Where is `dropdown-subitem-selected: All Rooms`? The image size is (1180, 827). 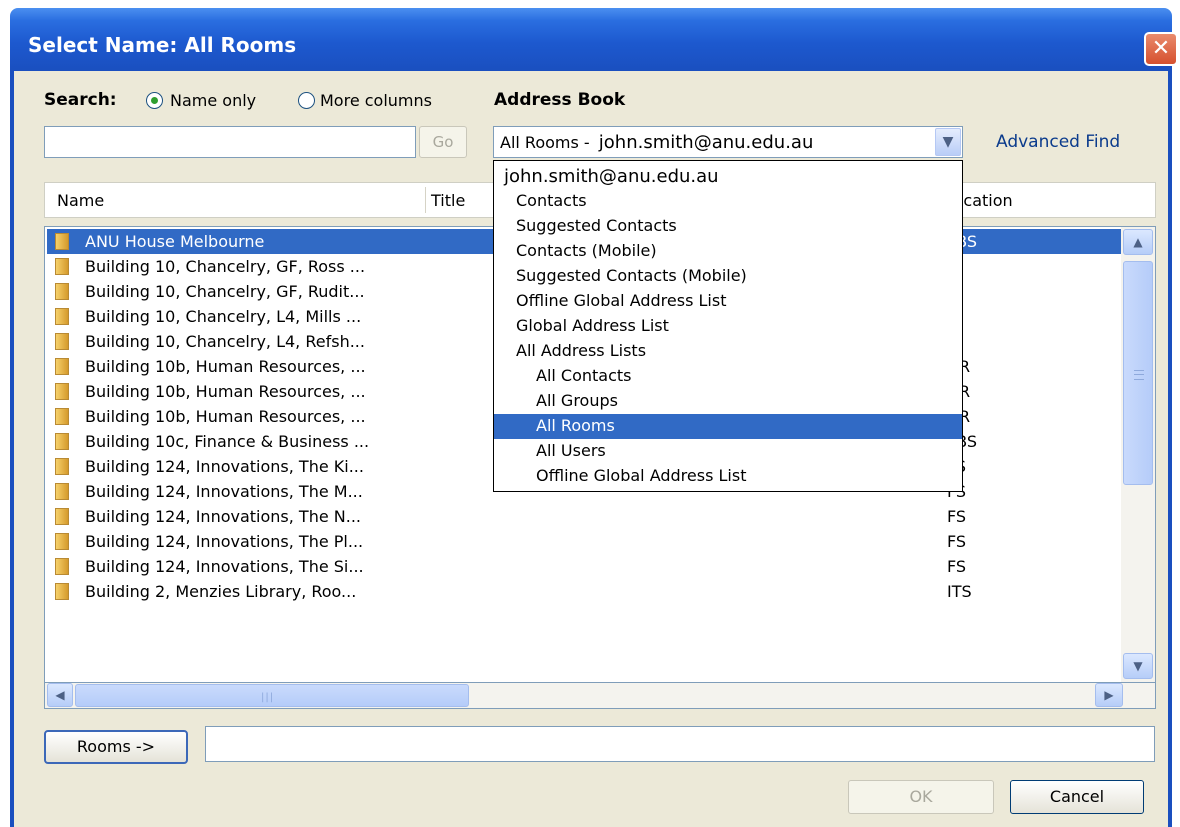
dropdown-subitem-selected: All Rooms is located at coordinates (728, 426).